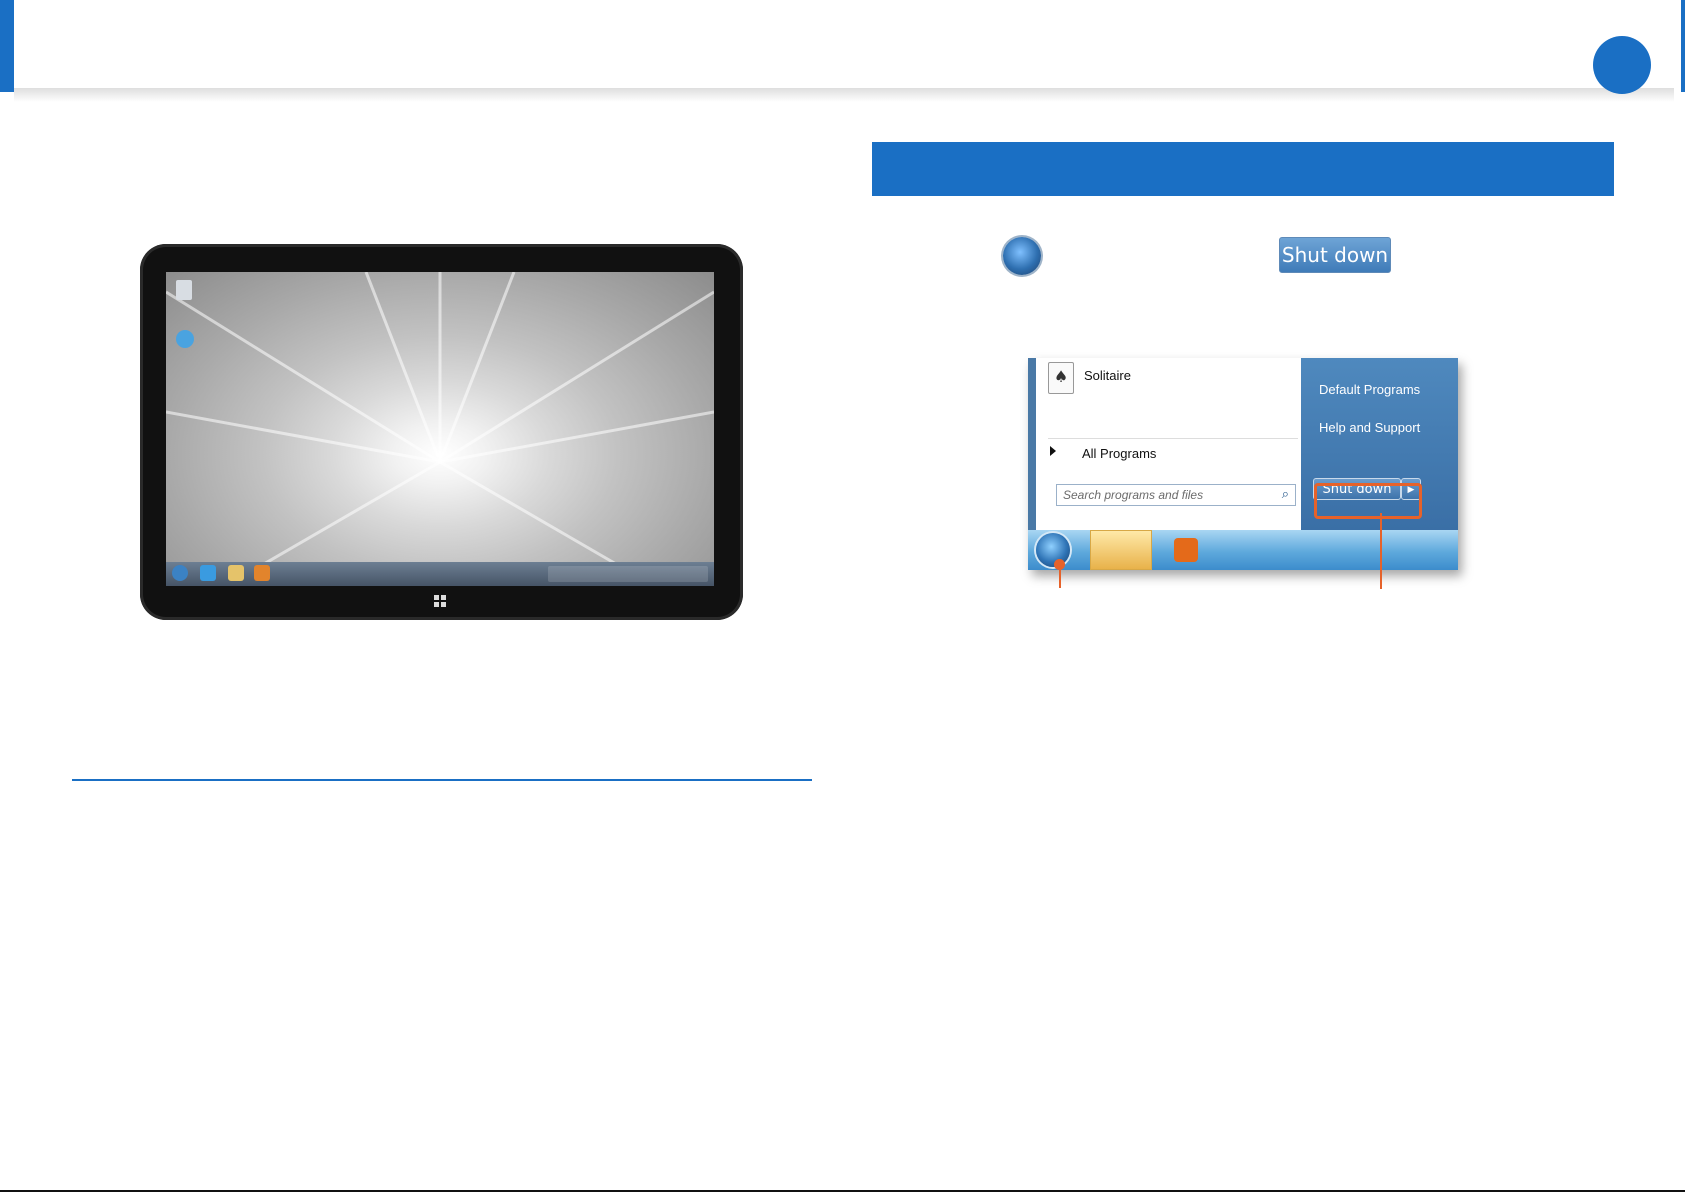  I want to click on explorer-icon, so click(1121, 550).